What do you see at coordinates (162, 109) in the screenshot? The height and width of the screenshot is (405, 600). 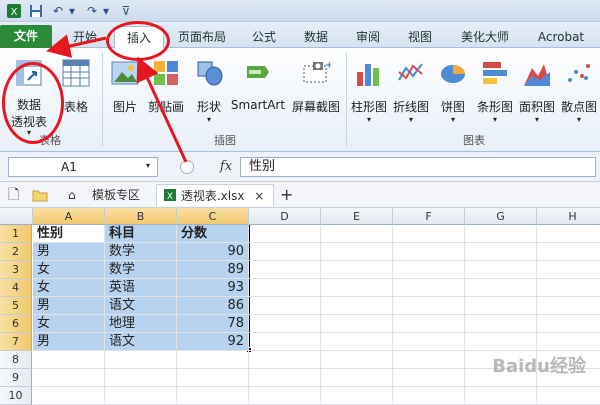 I see `annotation-arrow-to-insert` at bounding box center [162, 109].